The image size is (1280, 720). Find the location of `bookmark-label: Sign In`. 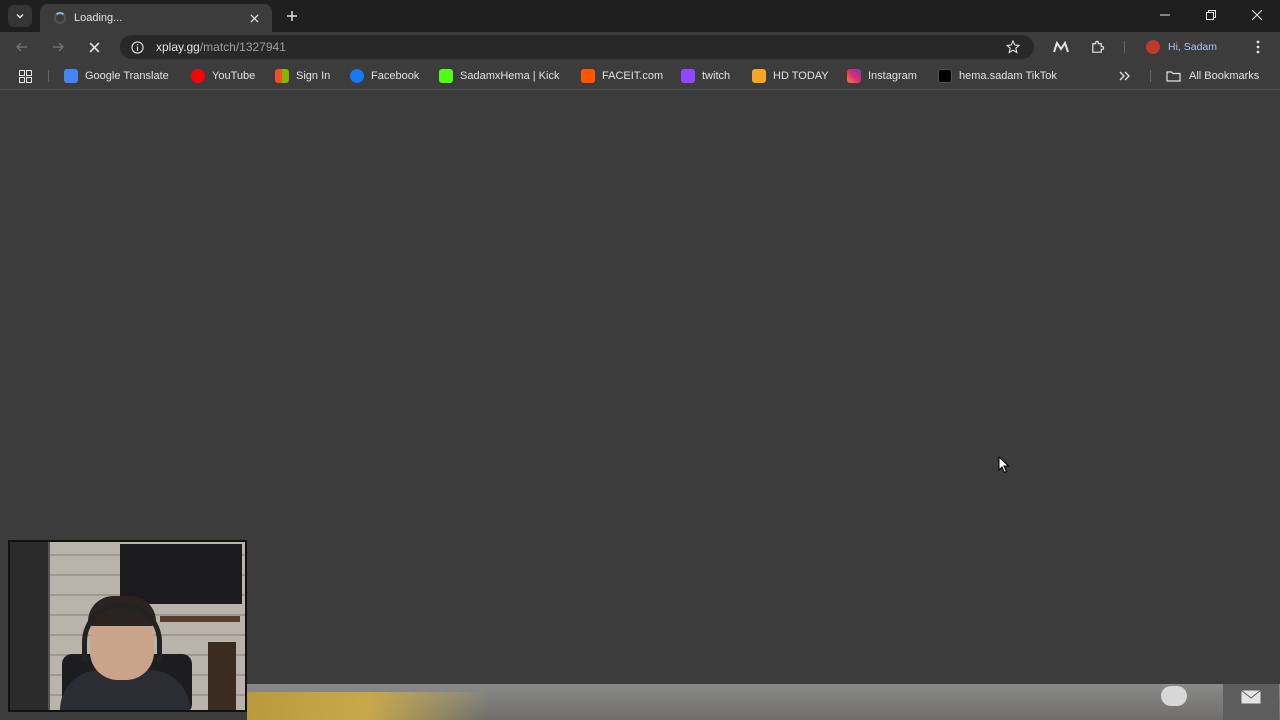

bookmark-label: Sign In is located at coordinates (313, 76).